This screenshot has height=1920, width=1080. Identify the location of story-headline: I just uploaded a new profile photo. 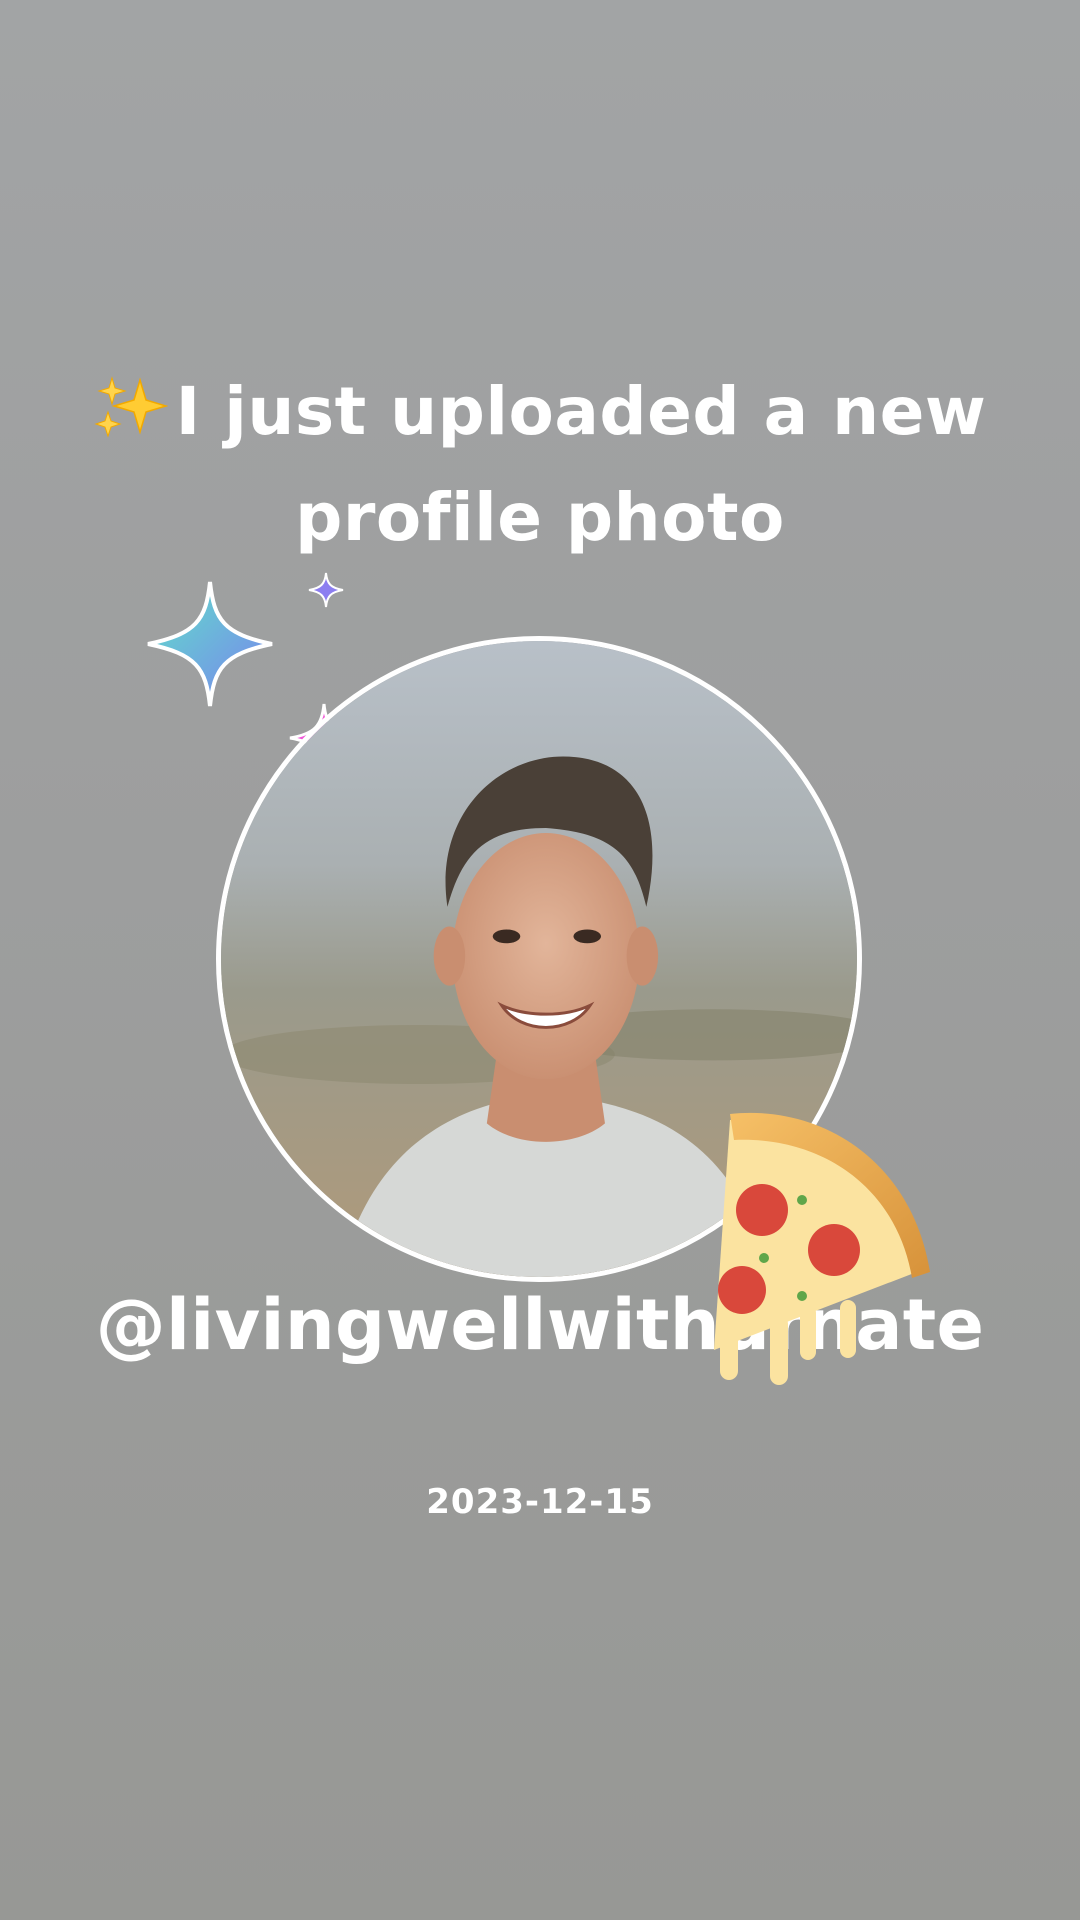
(540, 465).